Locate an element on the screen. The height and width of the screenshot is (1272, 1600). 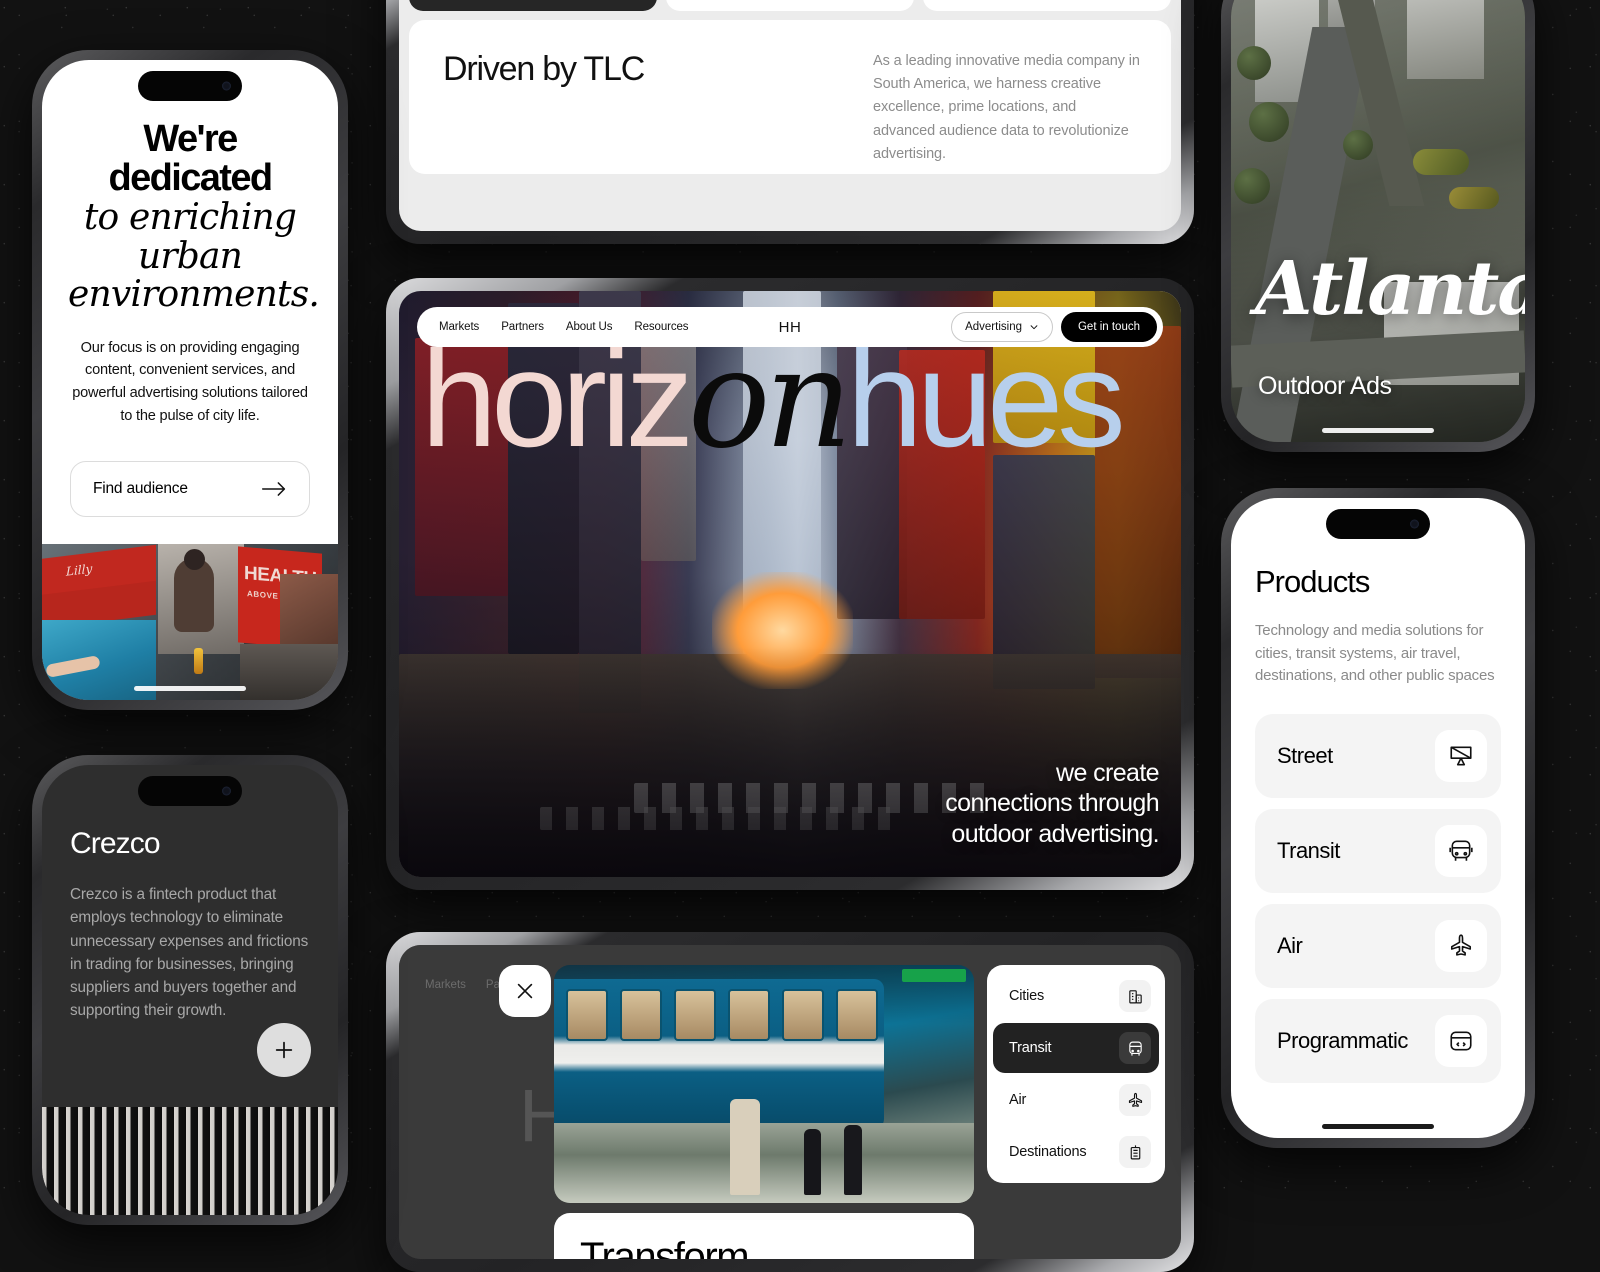
menu-item-air: Air is located at coordinates (1076, 1100).